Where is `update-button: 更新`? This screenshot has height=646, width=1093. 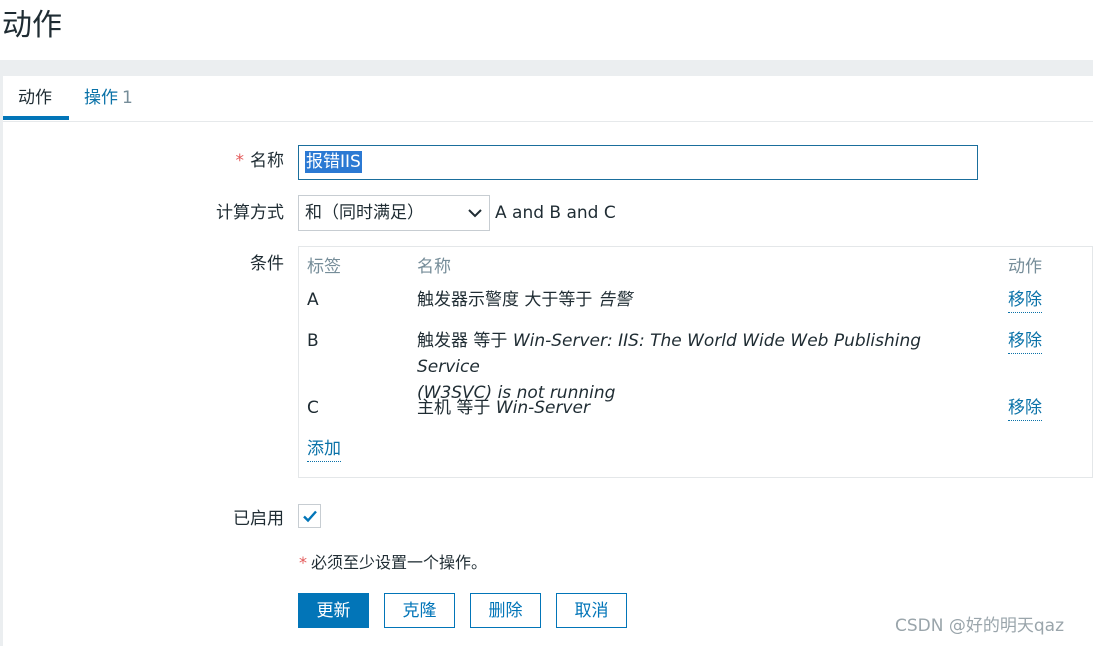
update-button: 更新 is located at coordinates (333, 610).